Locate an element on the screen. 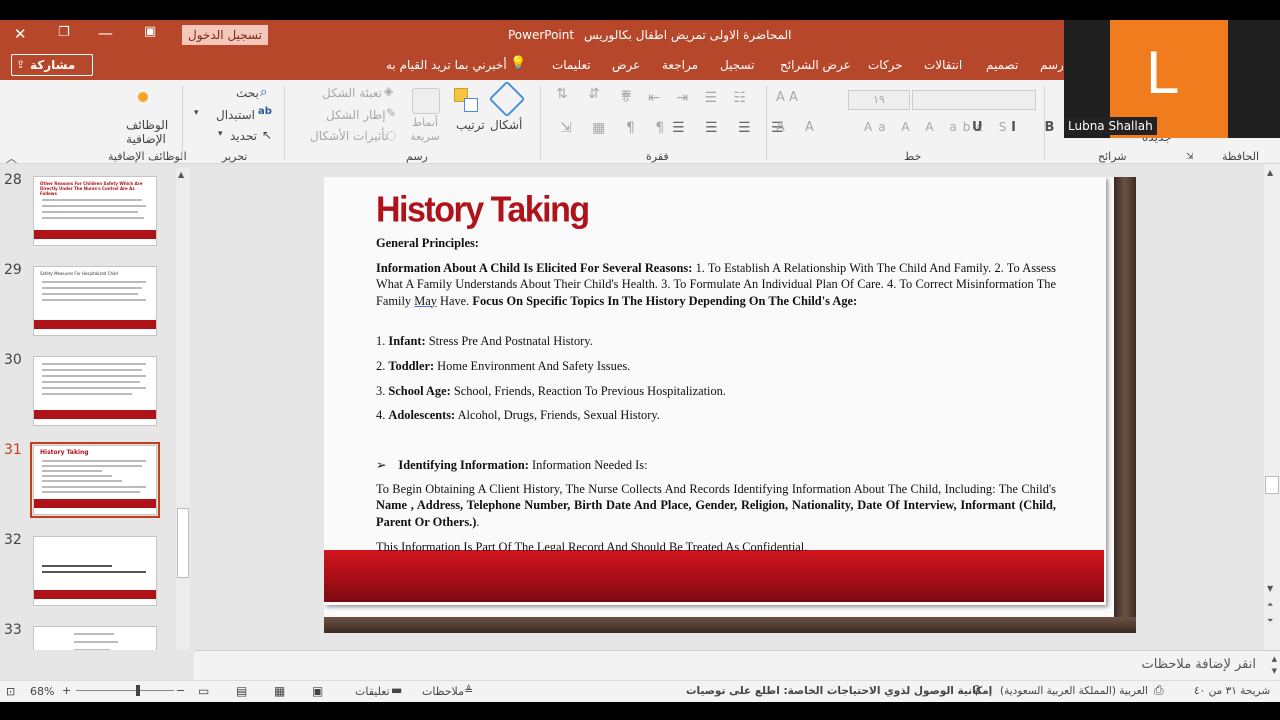 The image size is (1280, 720). restore-icon: ❐ is located at coordinates (64, 32).